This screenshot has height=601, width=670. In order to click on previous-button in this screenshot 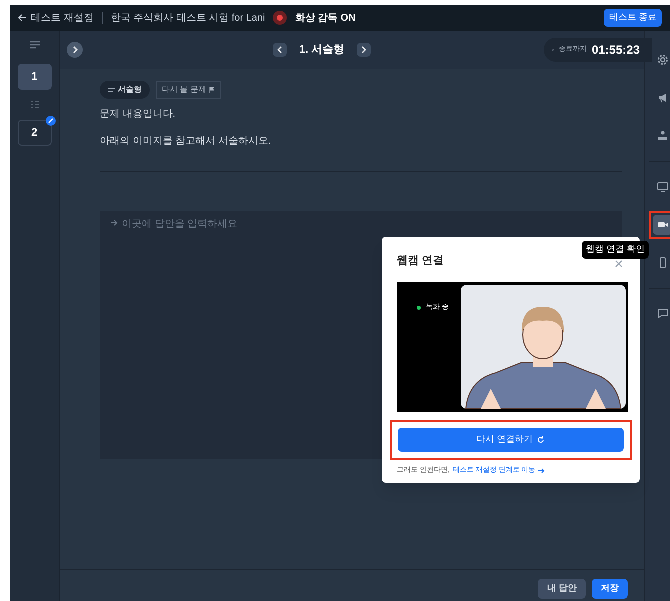, I will do `click(280, 50)`.